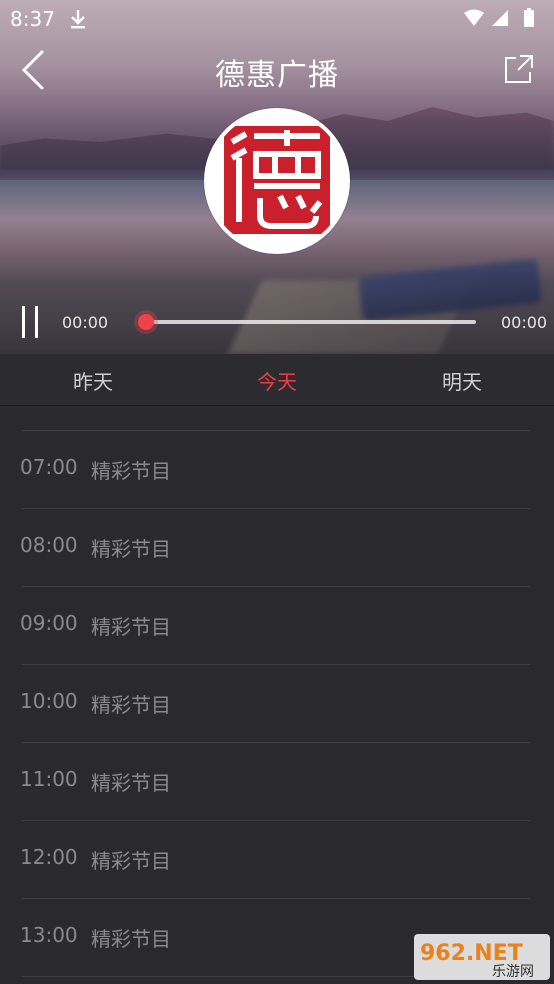  What do you see at coordinates (277, 469) in the screenshot?
I see `schedule-item: 07:00 精彩节目` at bounding box center [277, 469].